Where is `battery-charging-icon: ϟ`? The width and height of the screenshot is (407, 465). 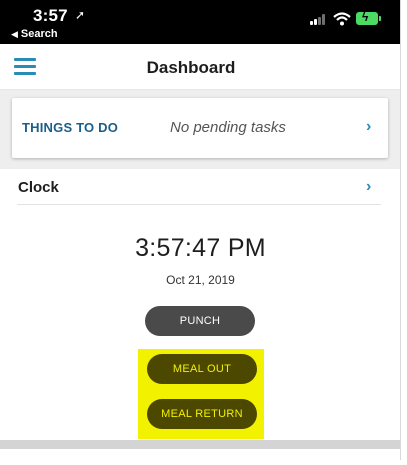
battery-charging-icon: ϟ is located at coordinates (368, 17).